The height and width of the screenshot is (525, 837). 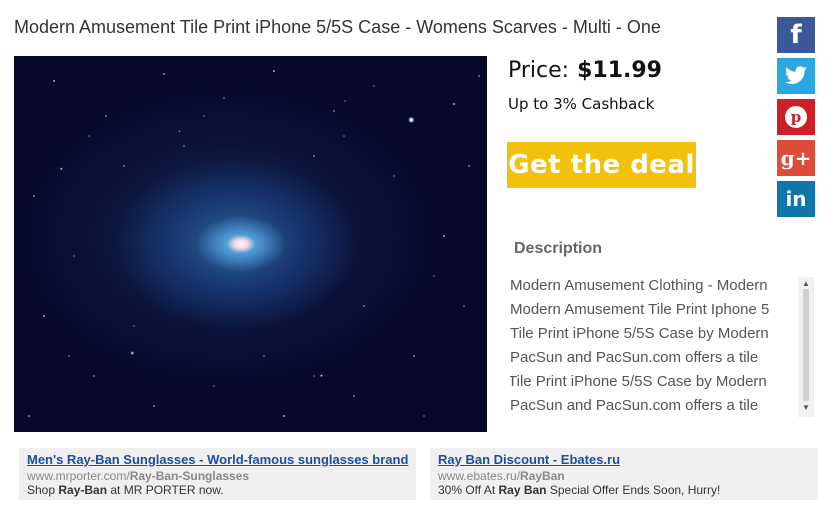 I want to click on cashback-text: Up to 3% Cashback, so click(x=581, y=104).